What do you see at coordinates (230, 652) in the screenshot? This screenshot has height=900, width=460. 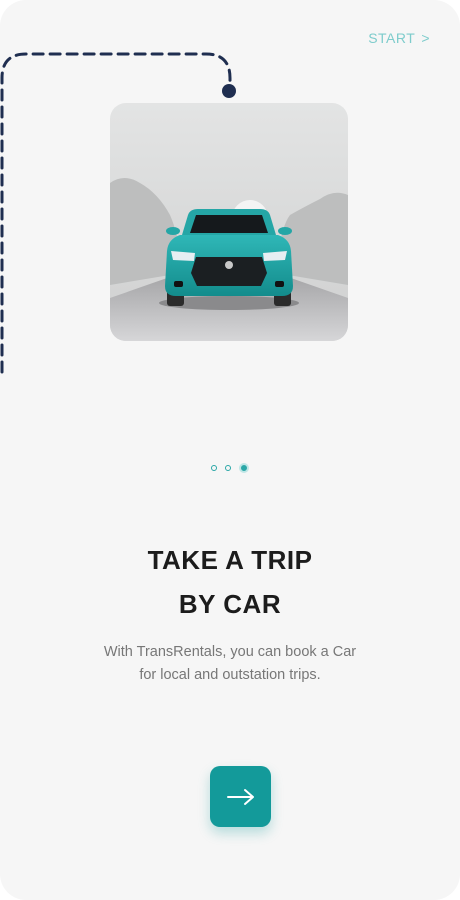 I see `description-line-1: With TransRentals, you can book a Car` at bounding box center [230, 652].